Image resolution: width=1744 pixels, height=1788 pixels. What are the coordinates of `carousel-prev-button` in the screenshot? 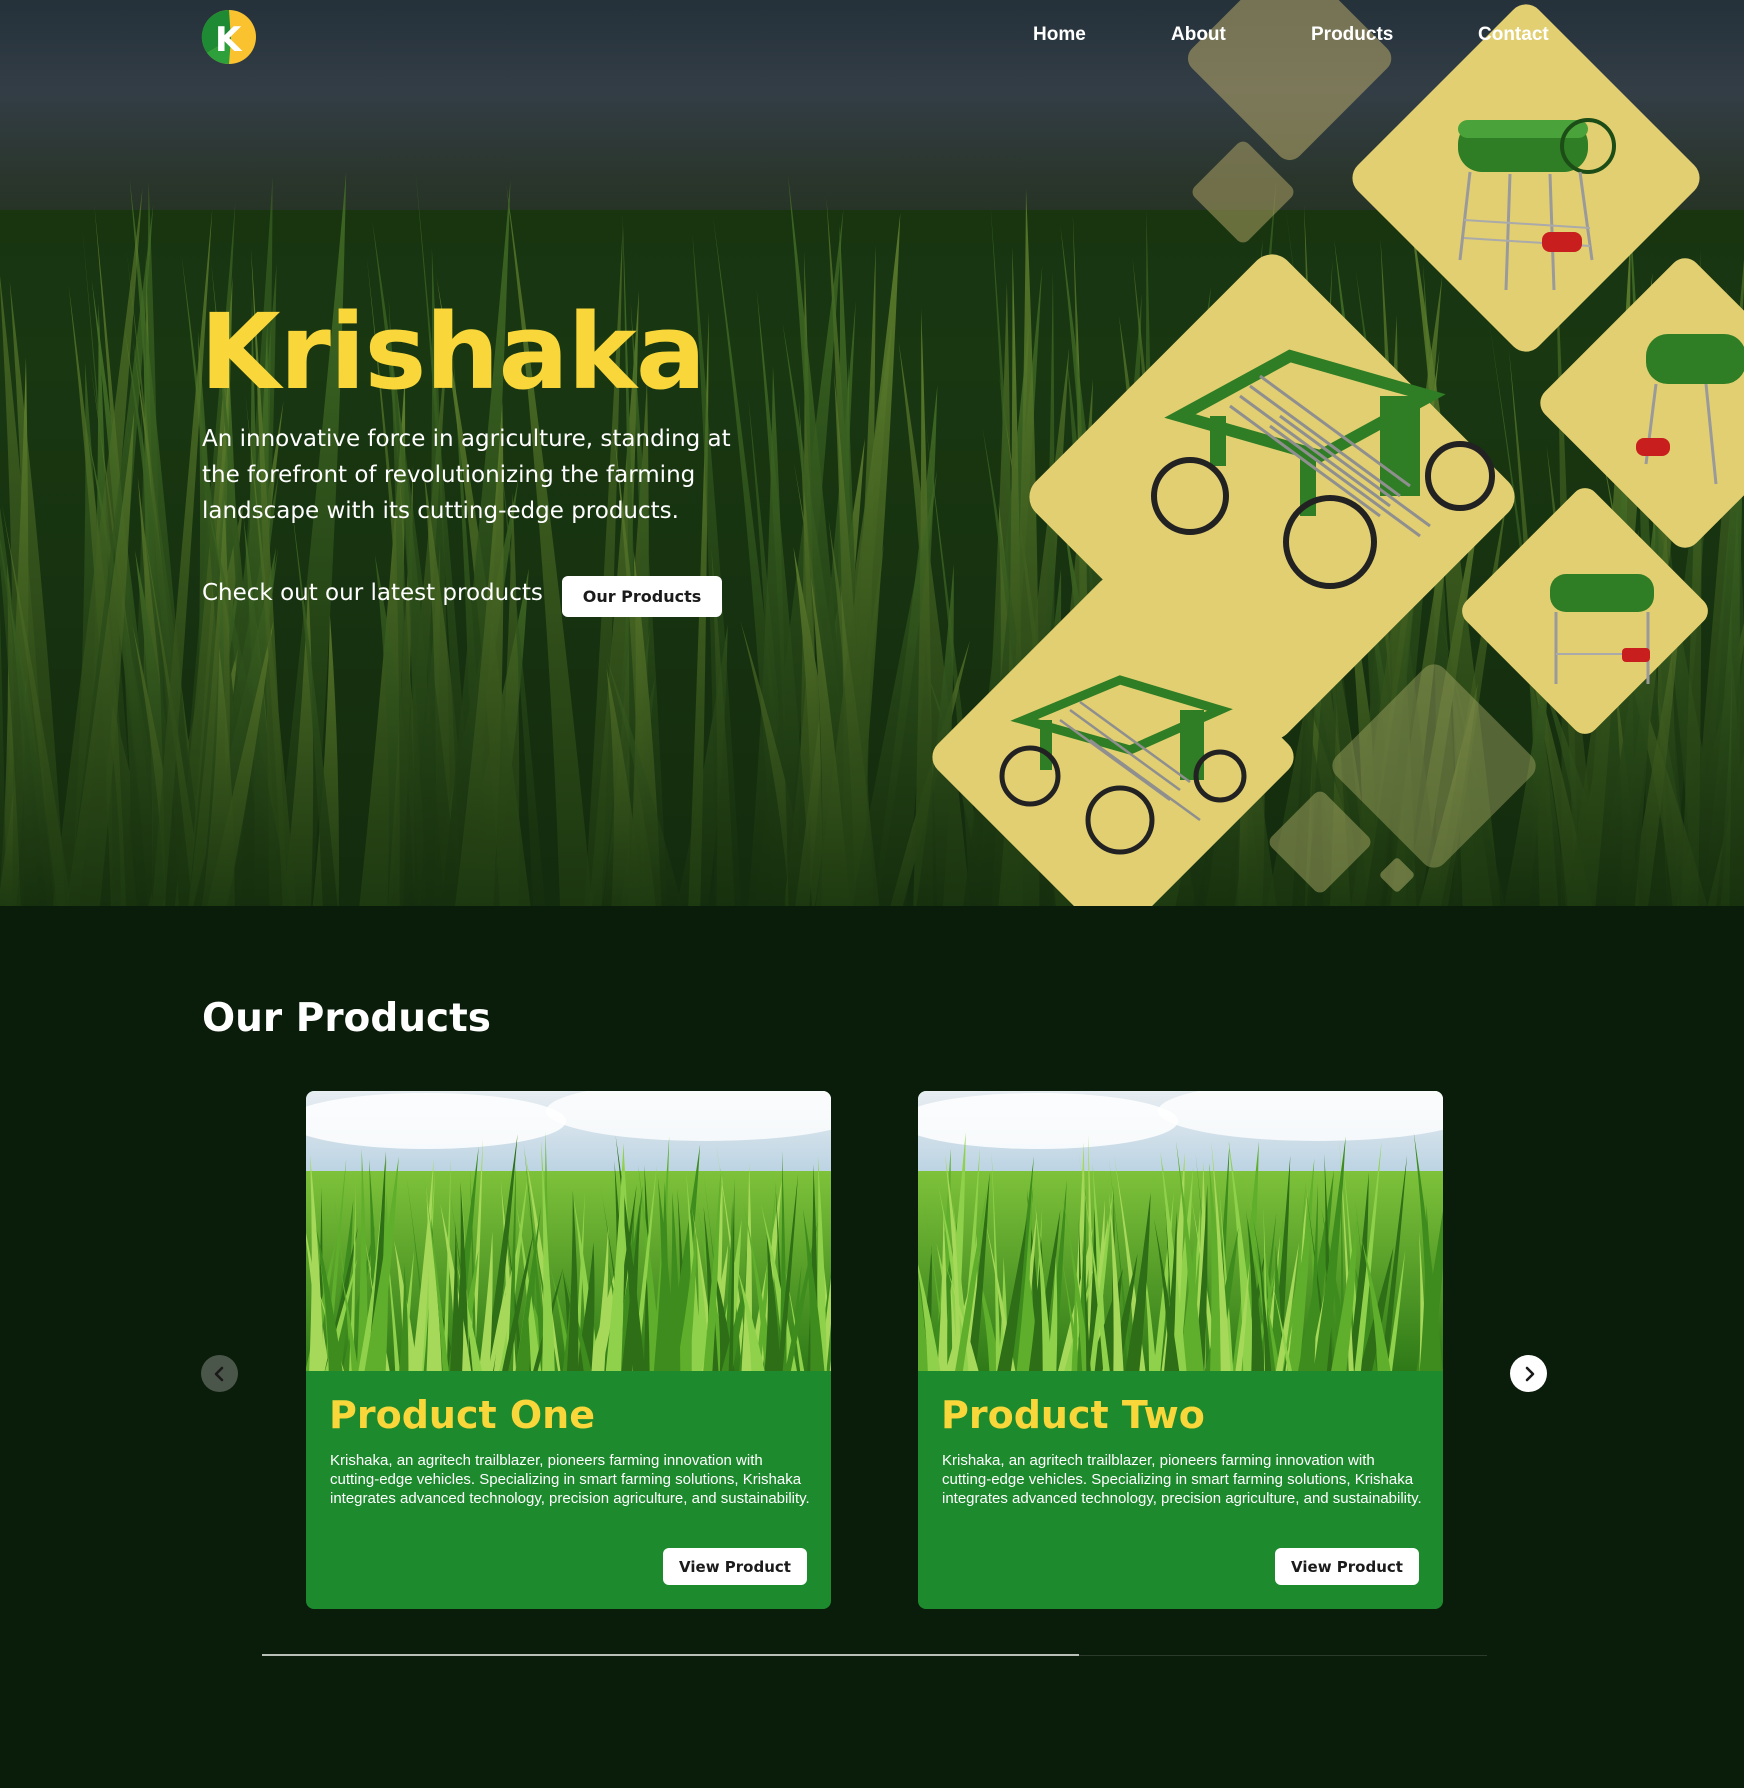 It's located at (219, 1373).